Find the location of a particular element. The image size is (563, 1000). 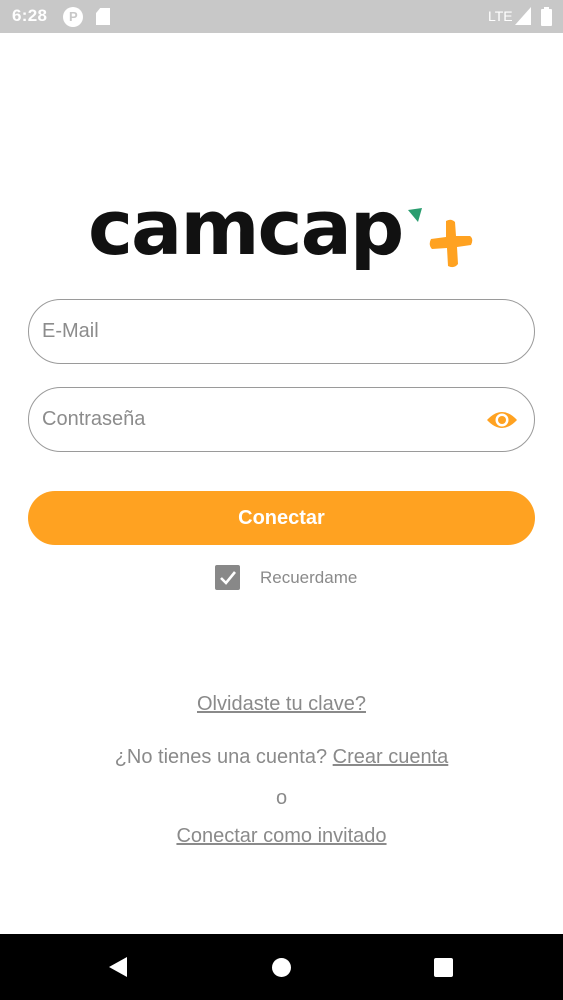

remember-checkbox is located at coordinates (227, 577).